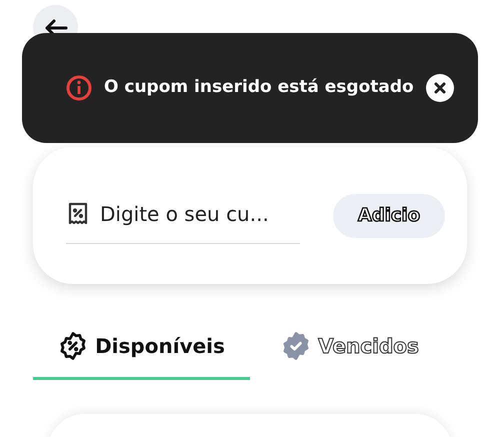 The image size is (500, 437). Describe the element at coordinates (350, 347) in the screenshot. I see `tab: Vencidos` at that location.